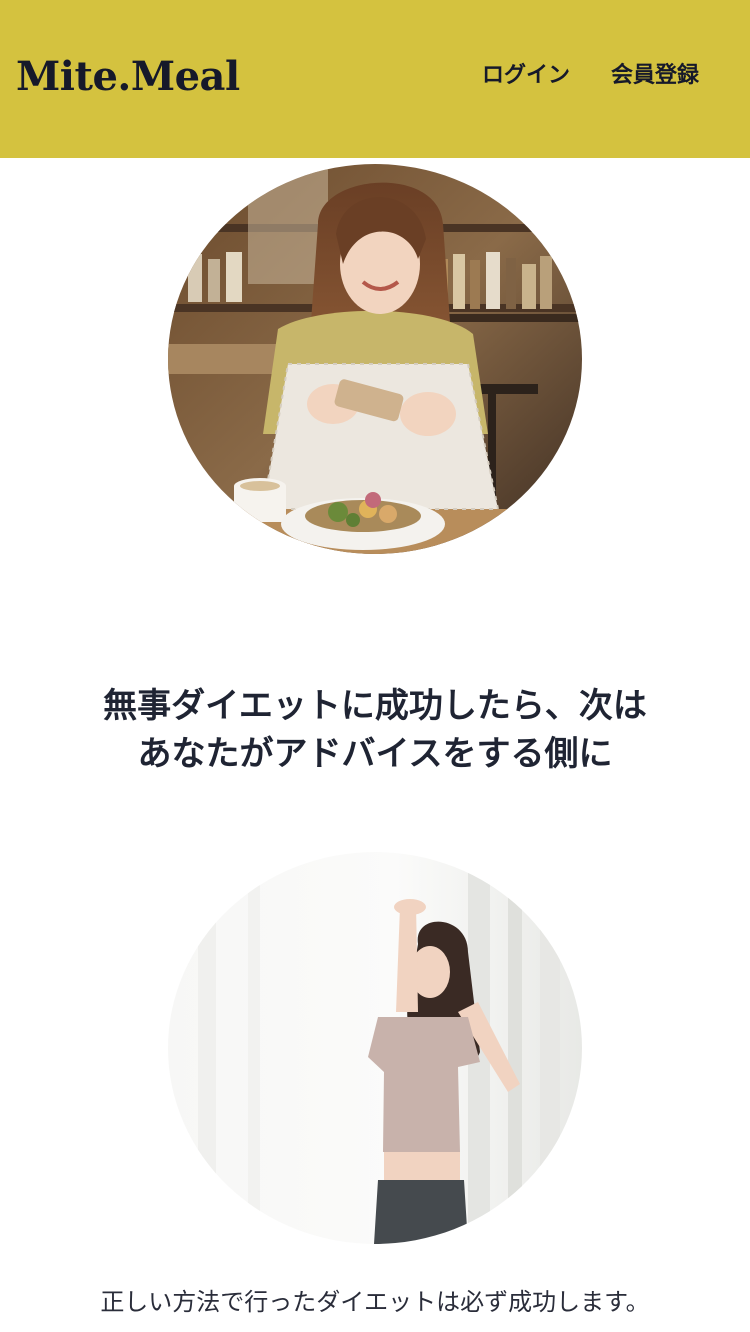 The image size is (750, 1332). I want to click on body-text: 正しい方法で行ったダイエットは必ず成功します。, so click(375, 1302).